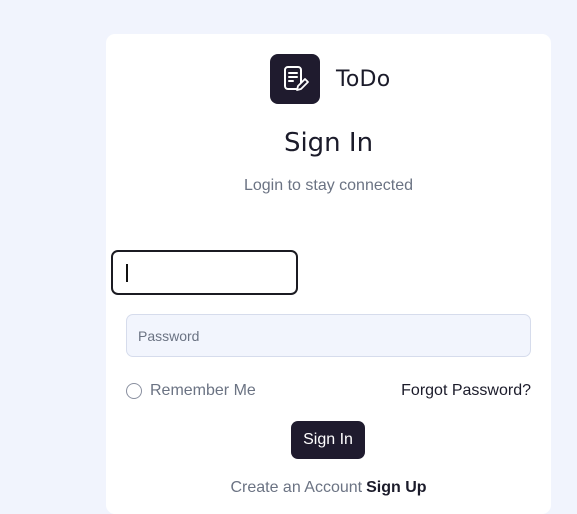  I want to click on notepad-edit-icon, so click(296, 78).